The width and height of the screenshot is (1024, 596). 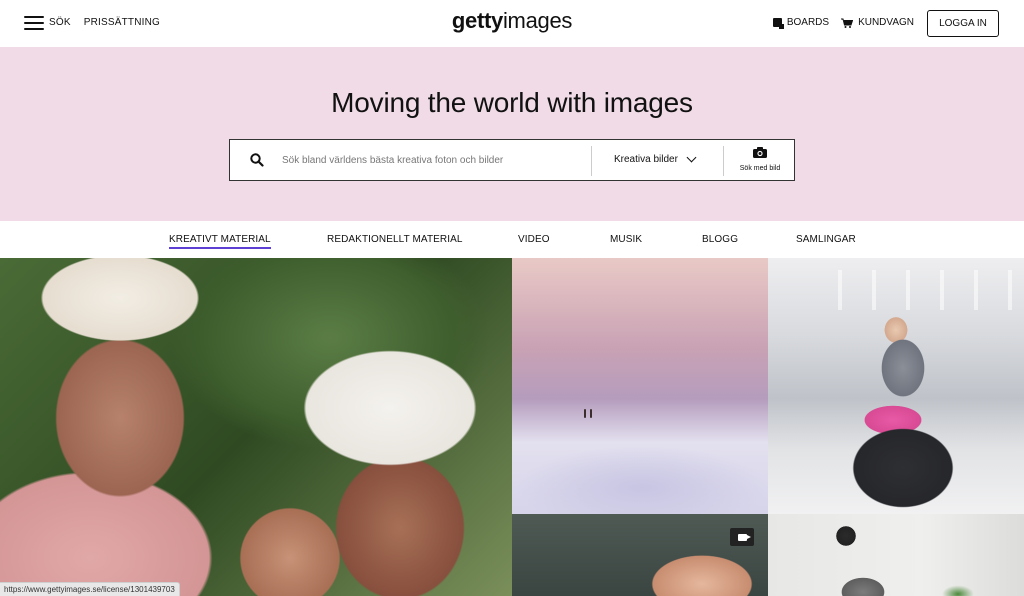 What do you see at coordinates (257, 160) in the screenshot?
I see `search-icon` at bounding box center [257, 160].